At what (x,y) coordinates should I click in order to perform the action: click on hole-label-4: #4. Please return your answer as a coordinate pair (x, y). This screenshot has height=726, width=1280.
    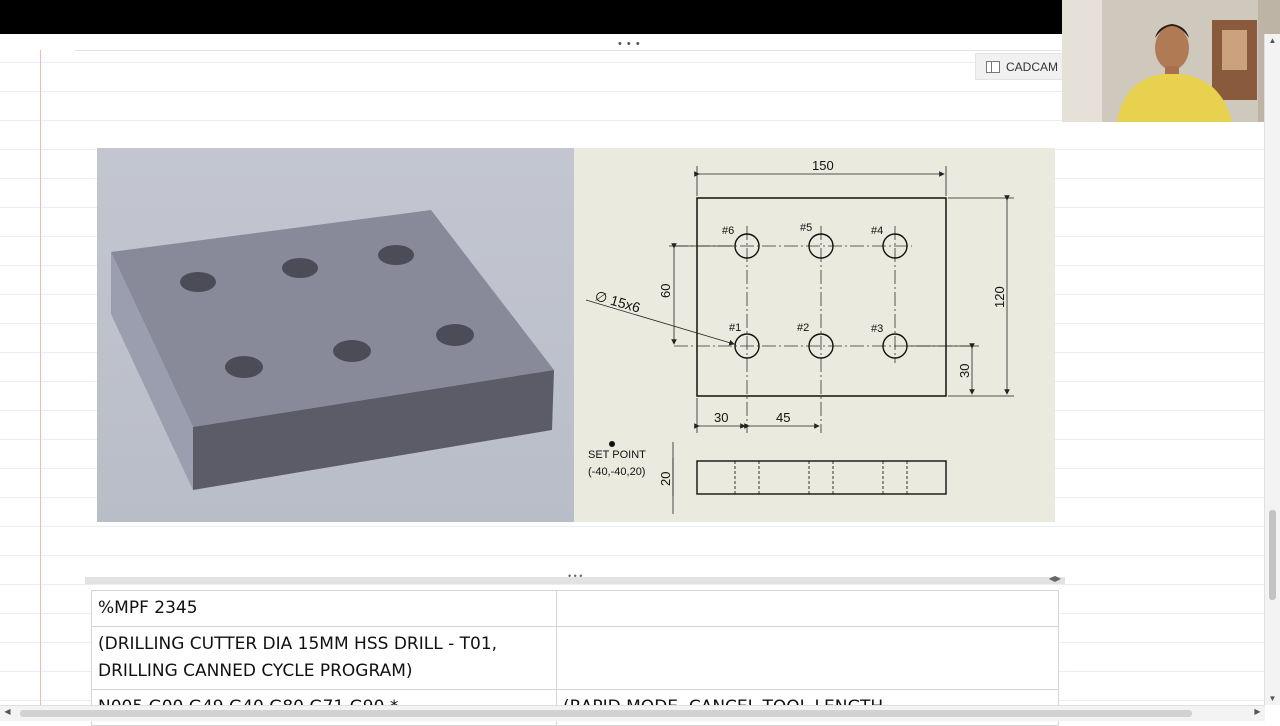
    Looking at the image, I should click on (877, 231).